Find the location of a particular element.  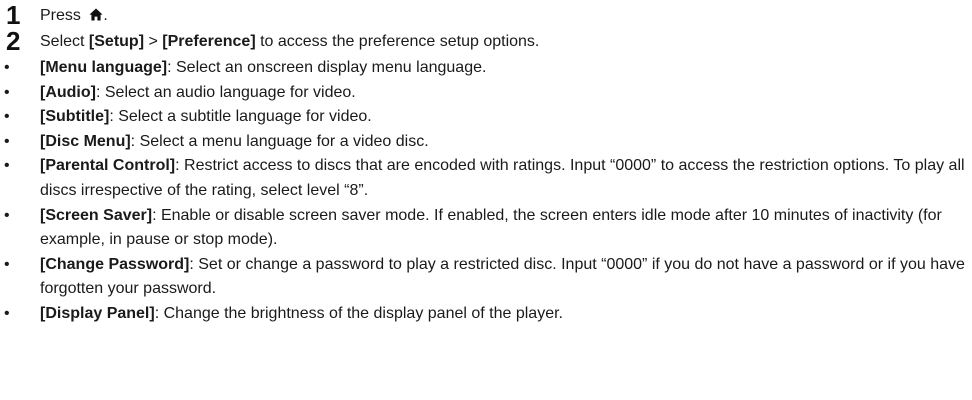

option-description: : Select an audio language for video. is located at coordinates (225, 92).